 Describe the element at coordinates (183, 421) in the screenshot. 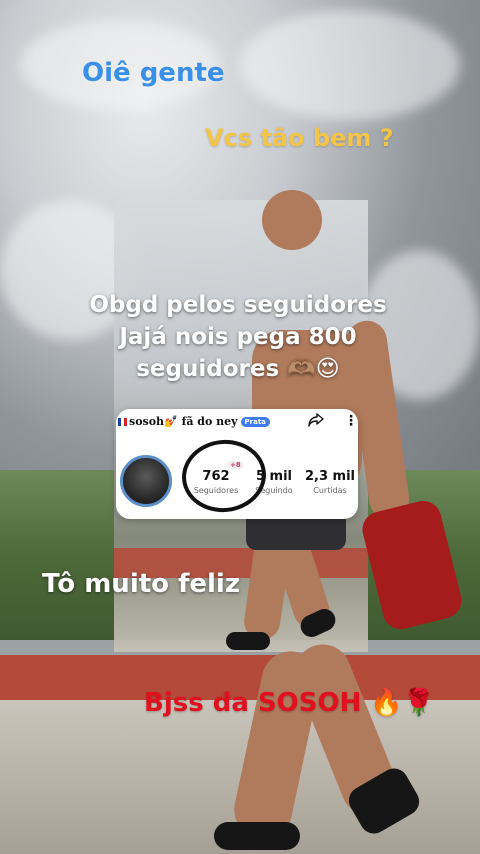

I see `profile-username: sosoh💅 fã do ney` at that location.